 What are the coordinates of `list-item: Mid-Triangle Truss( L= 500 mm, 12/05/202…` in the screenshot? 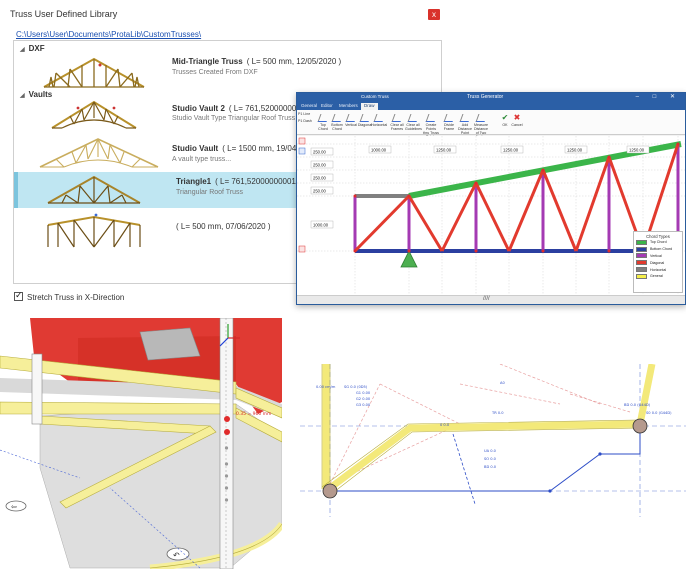 It's located at (227, 71).